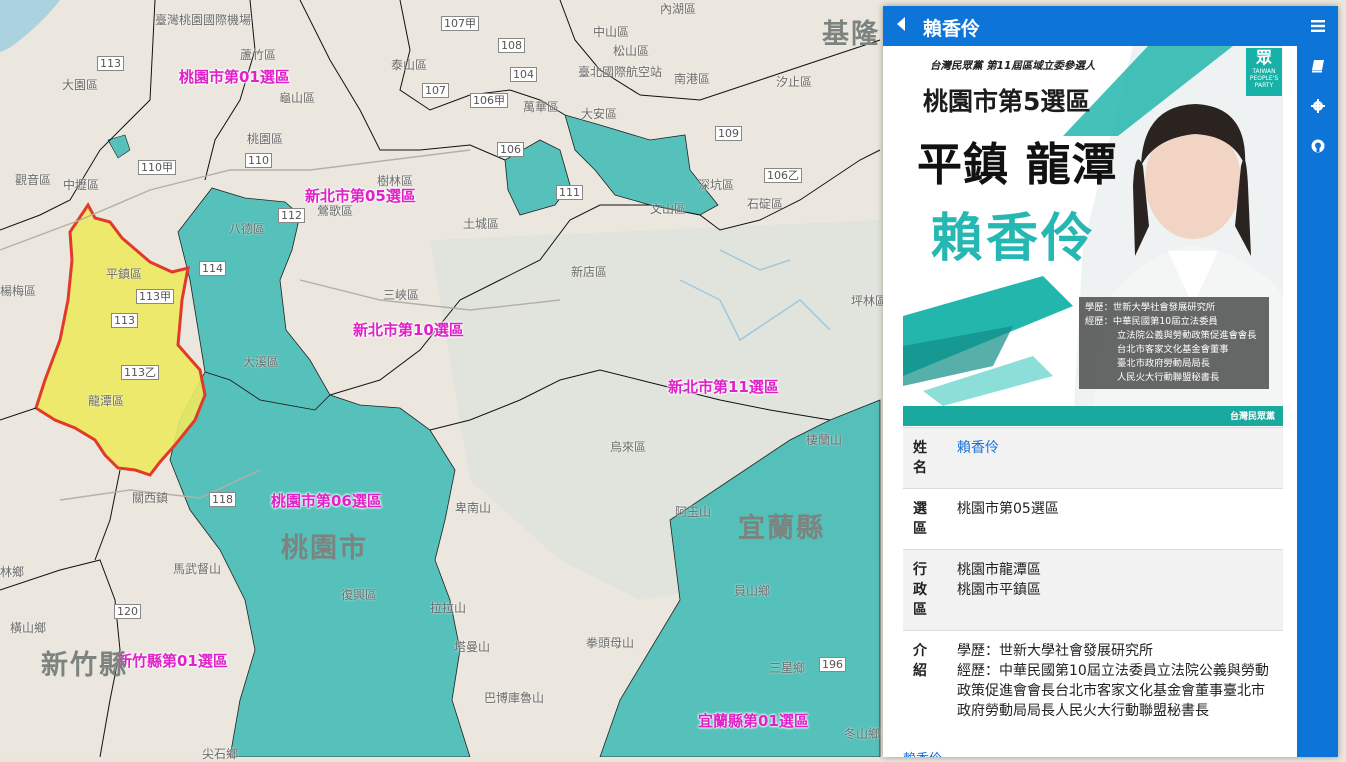 The image size is (1346, 762). Describe the element at coordinates (1317, 146) in the screenshot. I see `github-icon` at that location.